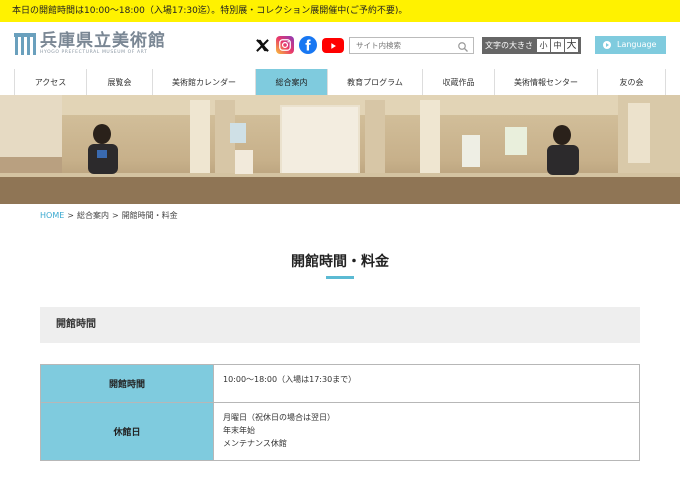 The height and width of the screenshot is (480, 680). What do you see at coordinates (94, 52) in the screenshot?
I see `logo-name-en: HYOGO PREFECTURAL MUSEUM OF ART` at bounding box center [94, 52].